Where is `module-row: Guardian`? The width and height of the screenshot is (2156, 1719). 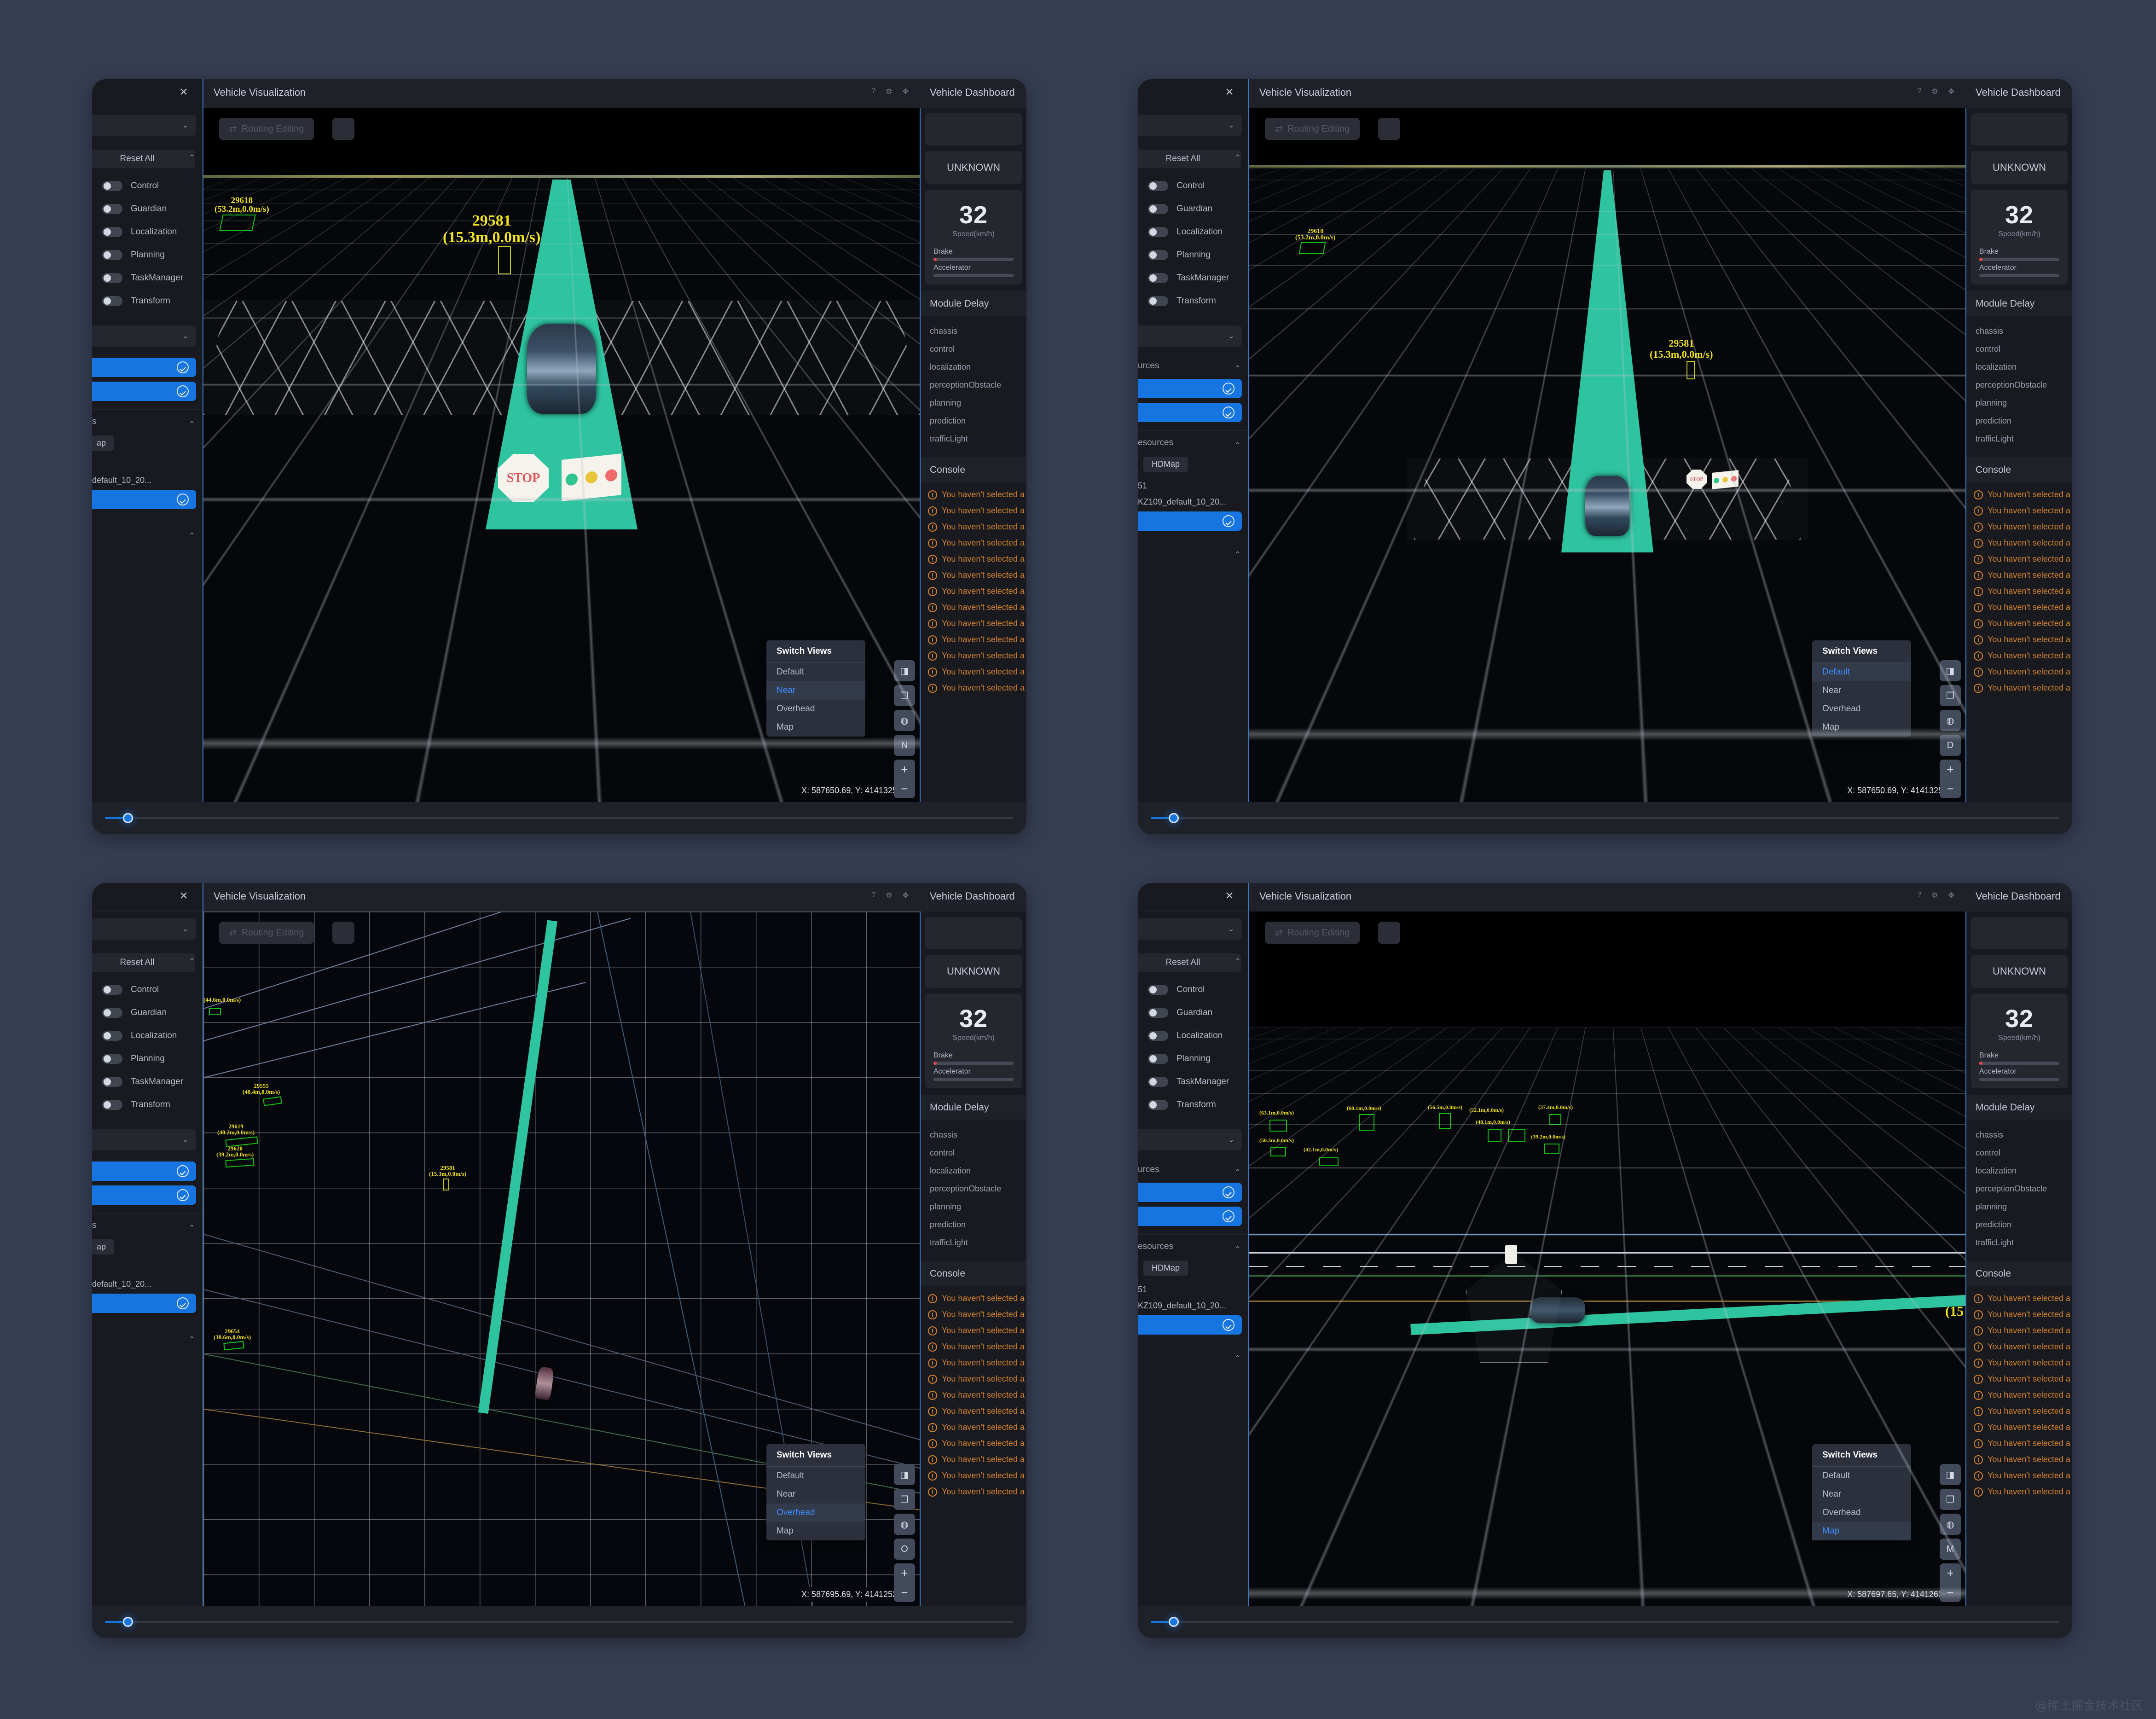
module-row: Guardian is located at coordinates (1193, 1013).